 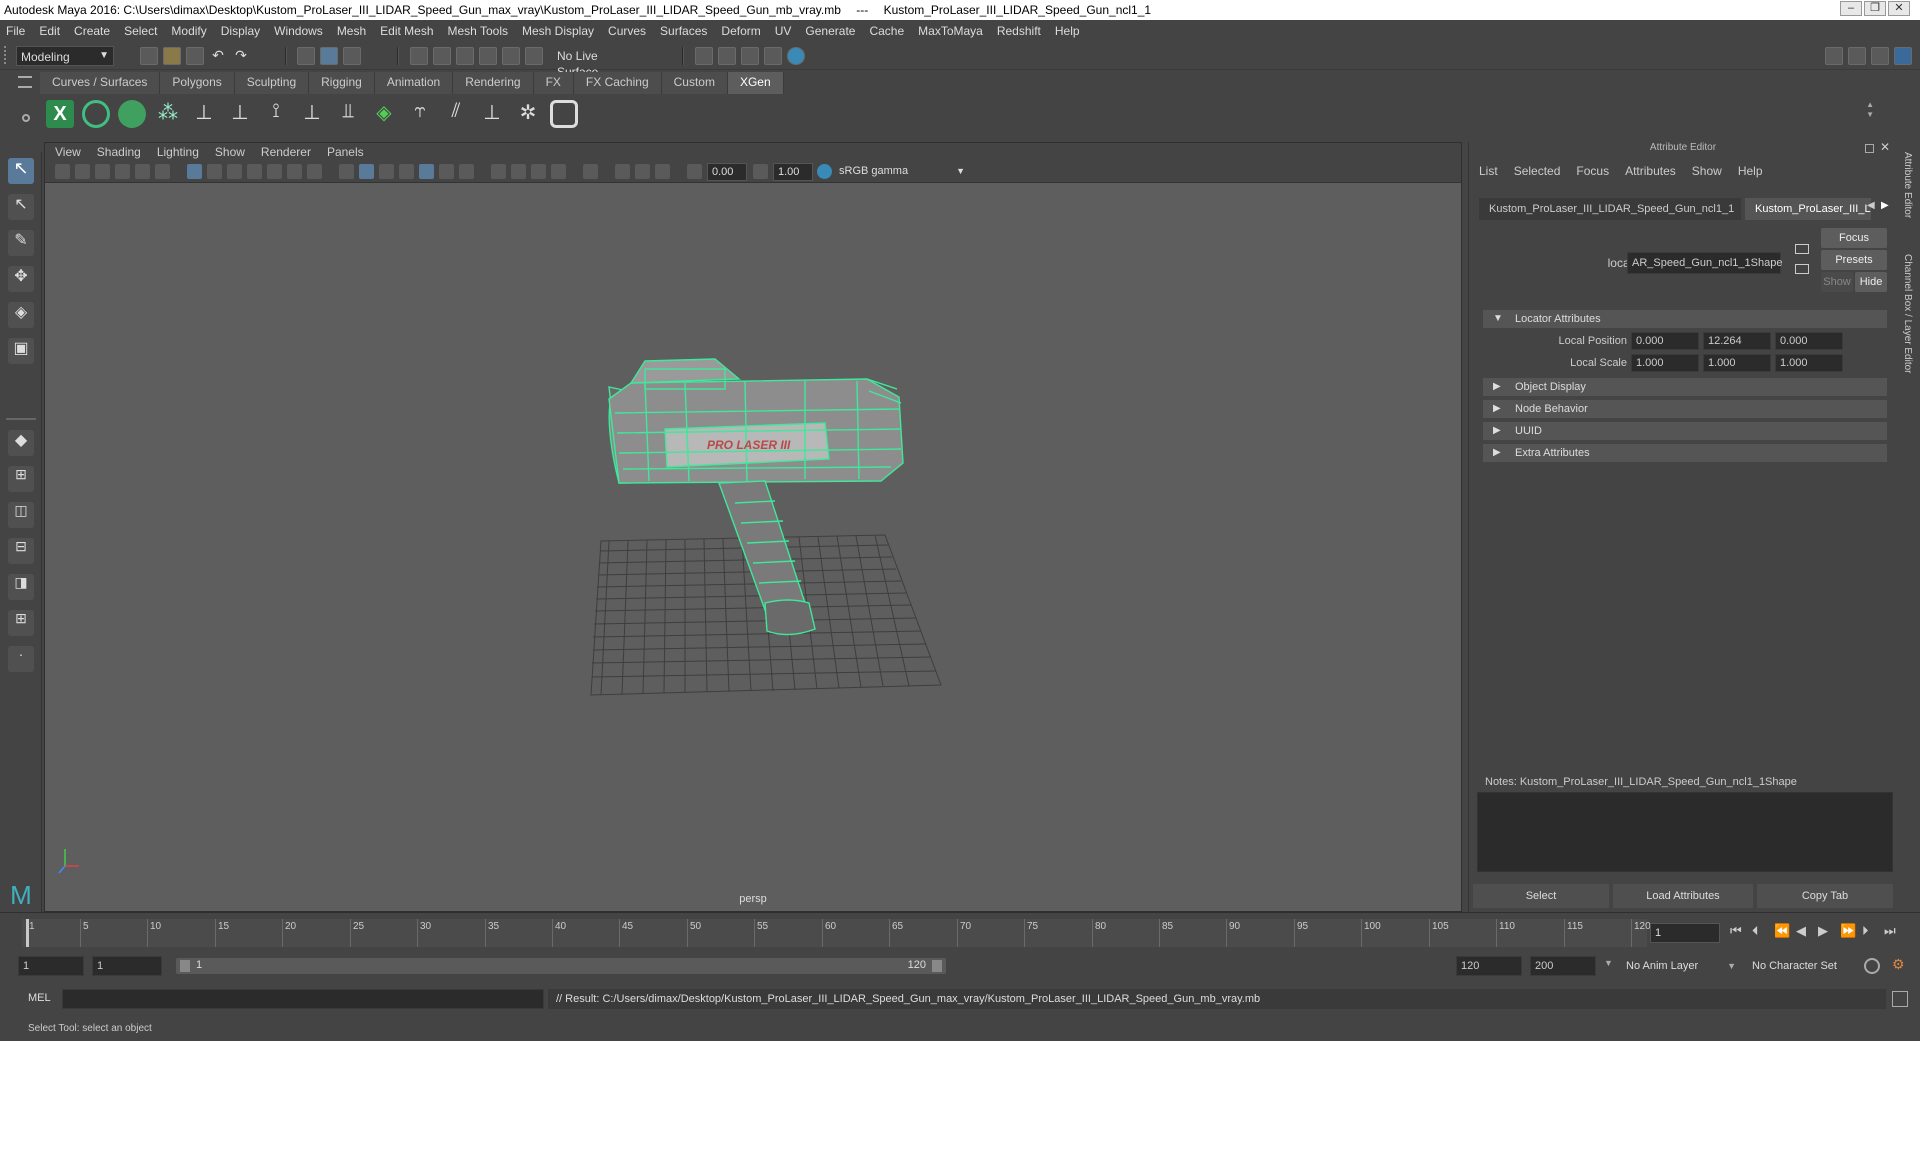 I want to click on select-hierarchy-icon, so click(x=306, y=56).